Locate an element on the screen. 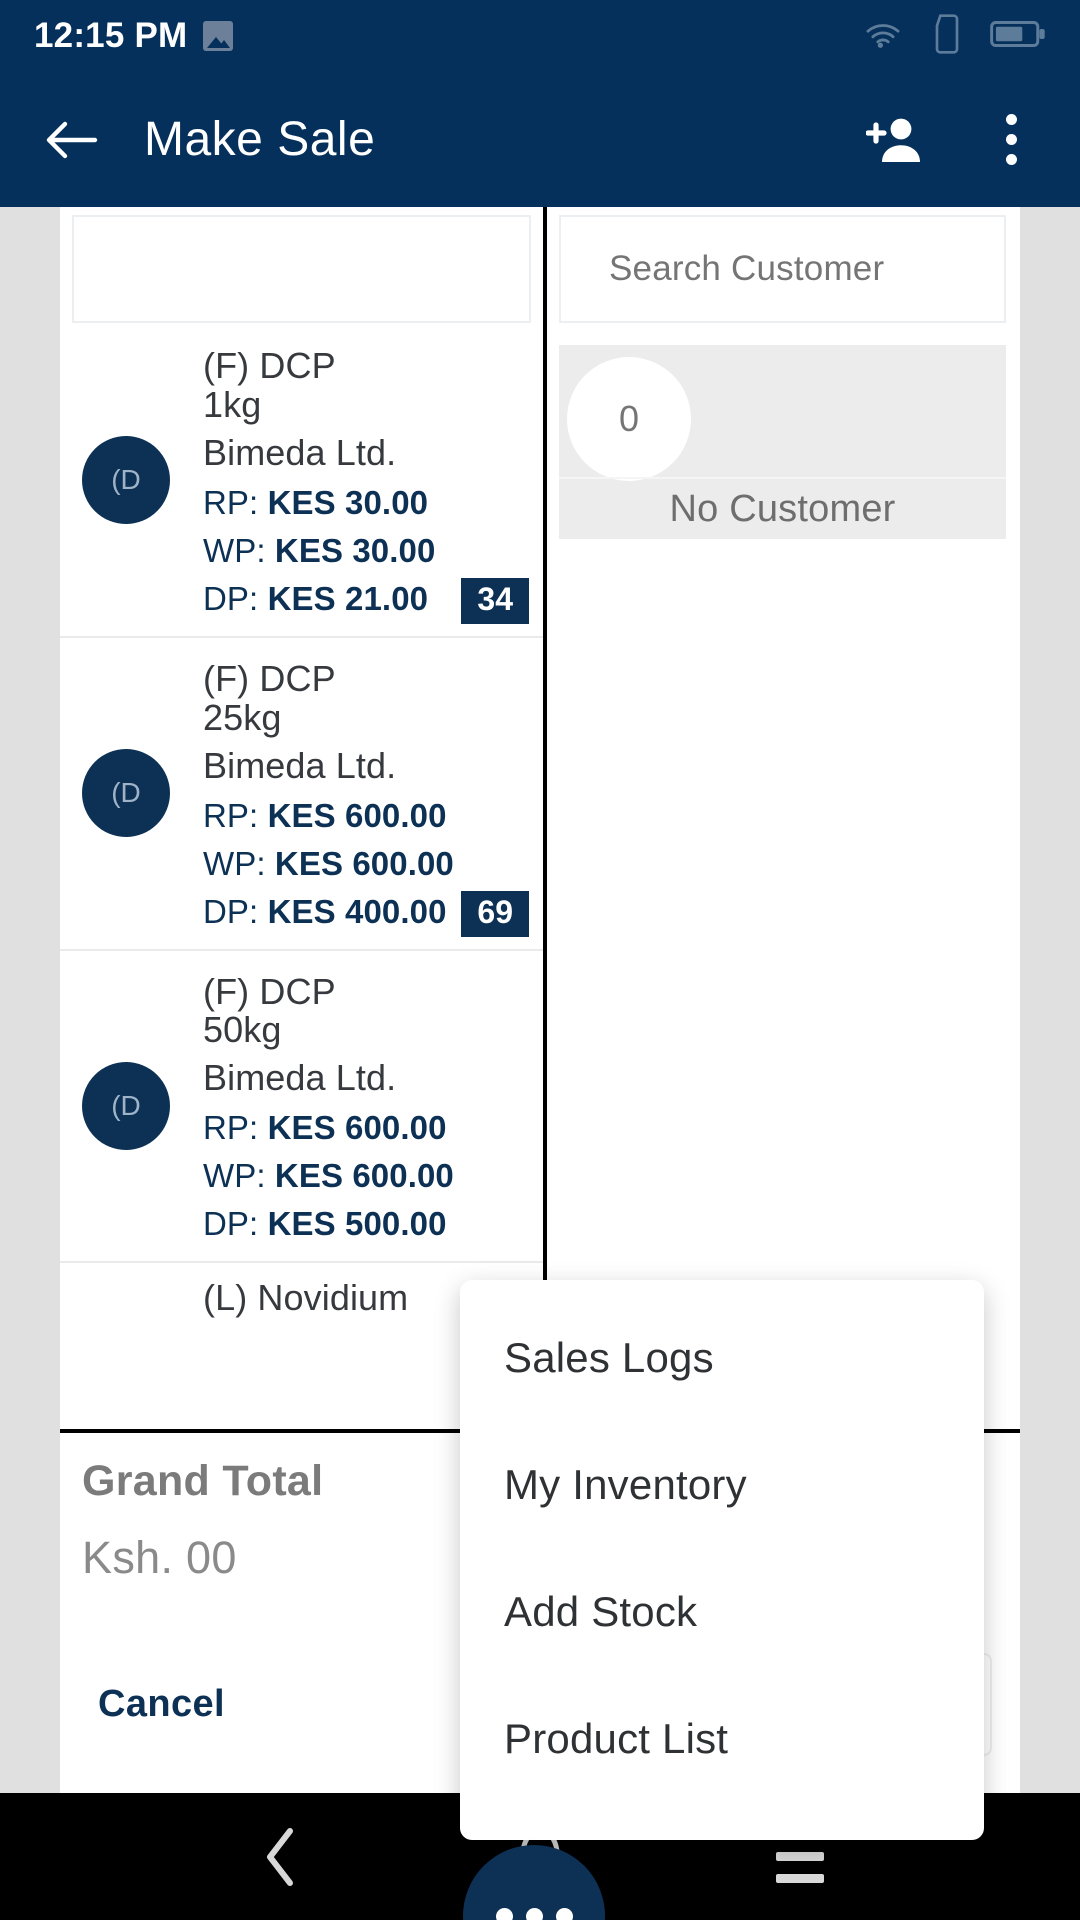 The width and height of the screenshot is (1080, 1920). menu-item-my-inventory: My Inventory is located at coordinates (722, 1484).